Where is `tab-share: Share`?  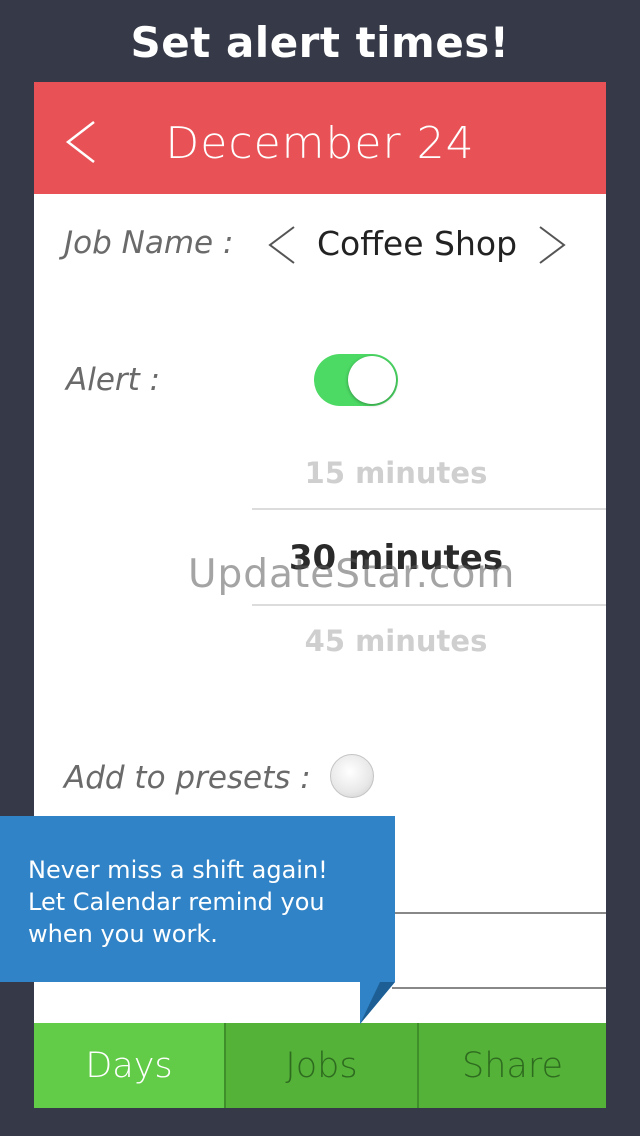
tab-share: Share is located at coordinates (512, 1065).